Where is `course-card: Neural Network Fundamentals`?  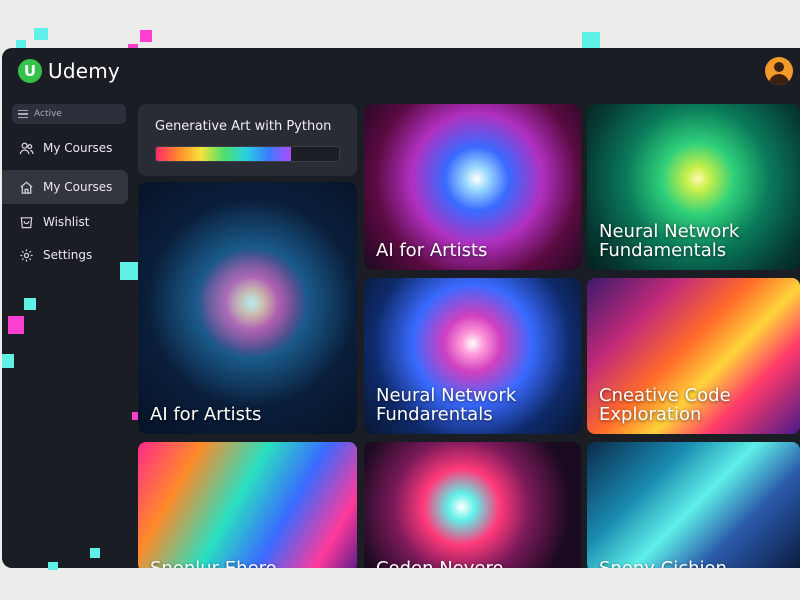 course-card: Neural Network Fundamentals is located at coordinates (693, 187).